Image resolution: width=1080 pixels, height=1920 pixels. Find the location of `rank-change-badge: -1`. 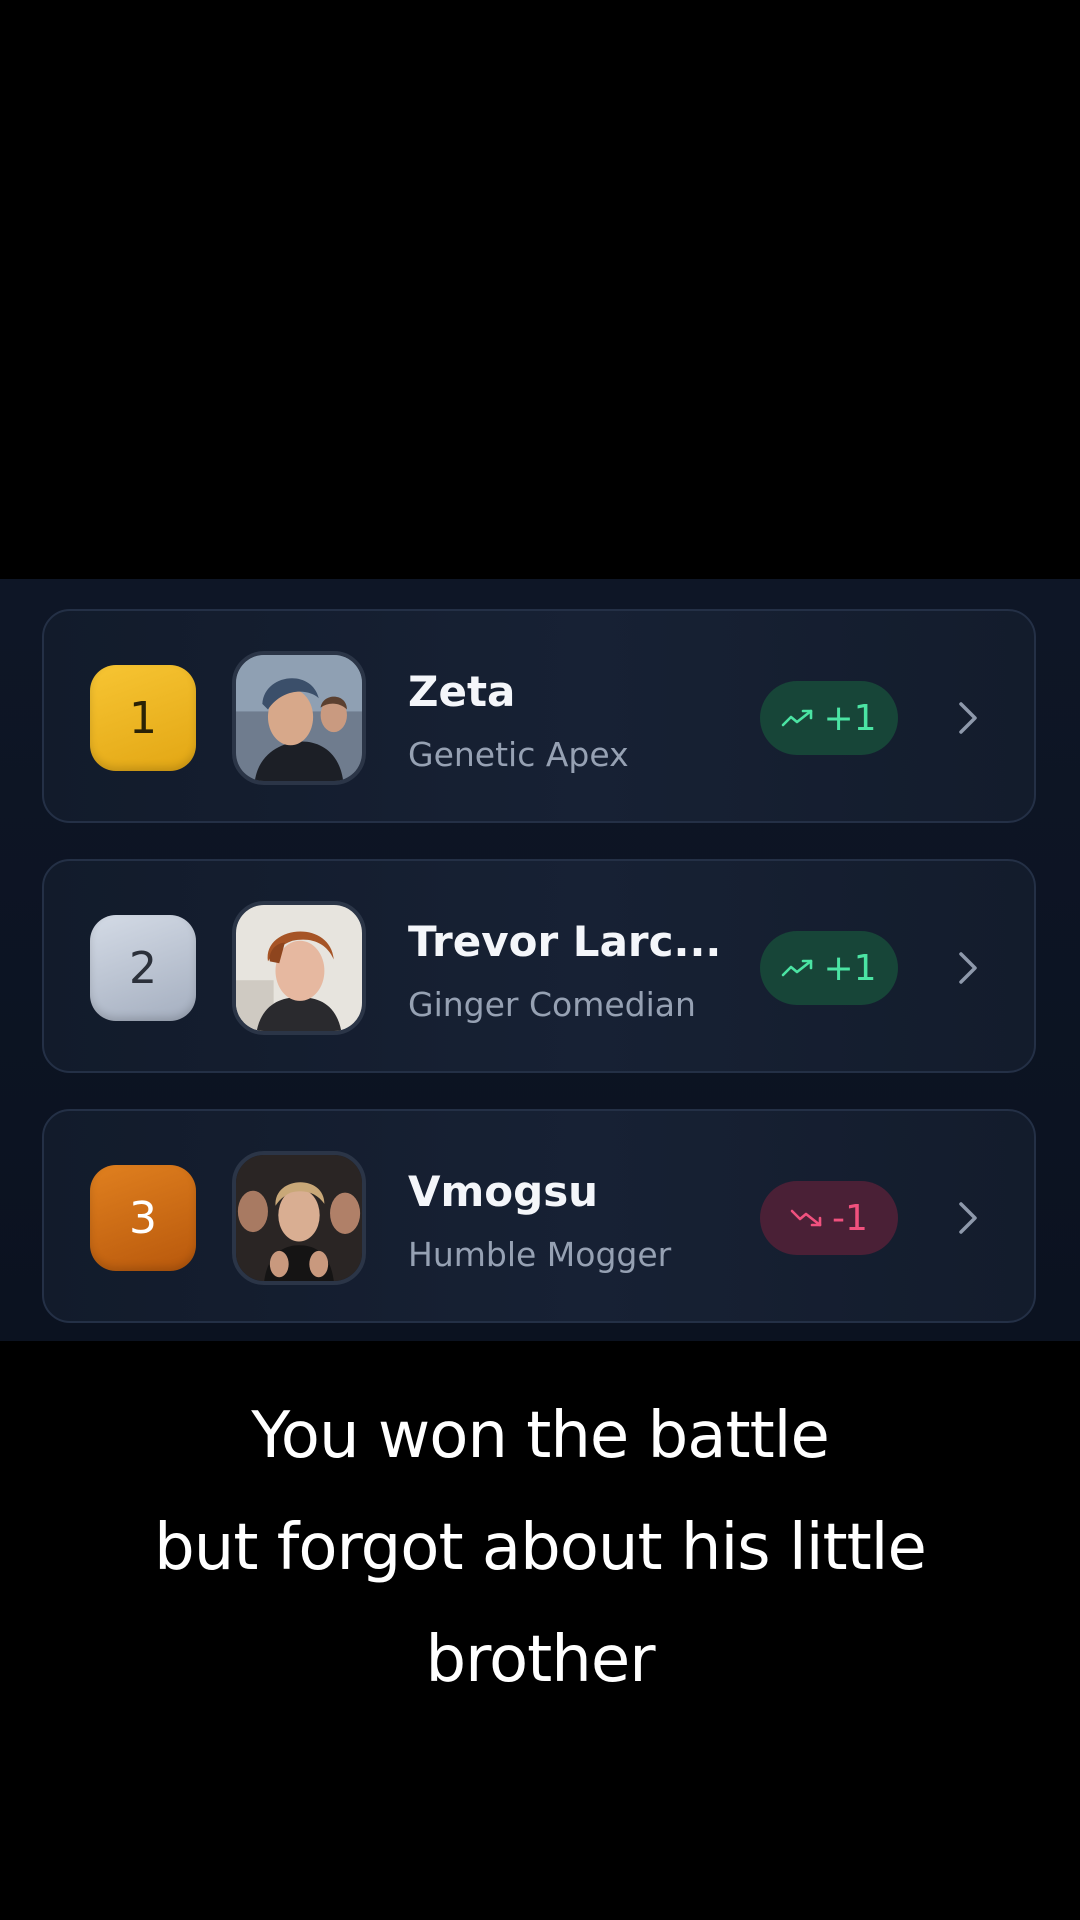

rank-change-badge: -1 is located at coordinates (829, 1218).